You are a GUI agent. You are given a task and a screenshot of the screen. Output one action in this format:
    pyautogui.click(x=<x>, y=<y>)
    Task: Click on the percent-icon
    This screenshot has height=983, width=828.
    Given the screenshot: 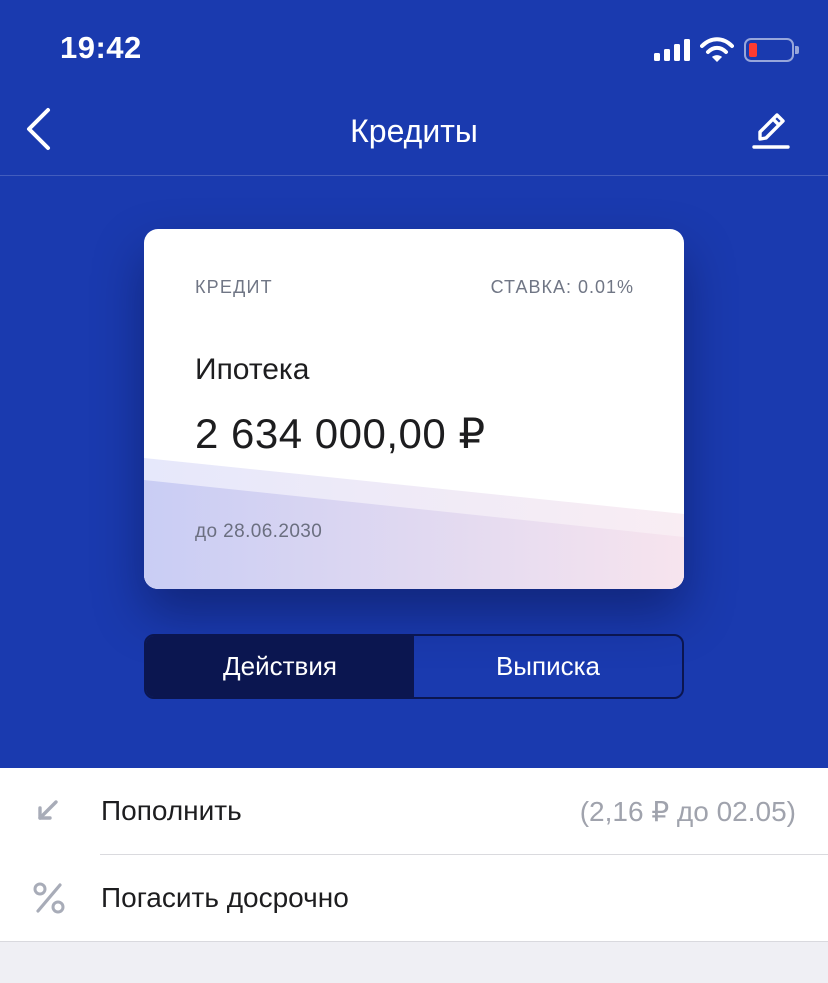 What is the action you would take?
    pyautogui.click(x=49, y=898)
    